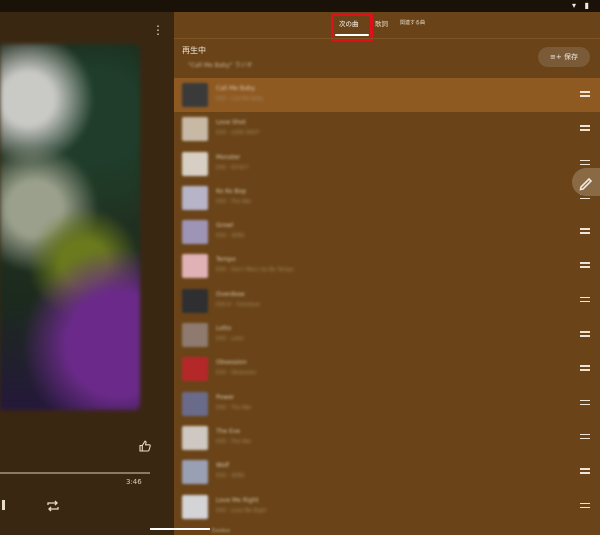  I want to click on queue-row: Tempo EXO · Don't Mess Up My Tempo, so click(387, 266).